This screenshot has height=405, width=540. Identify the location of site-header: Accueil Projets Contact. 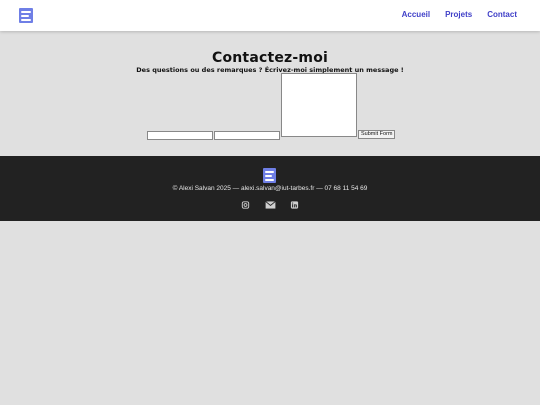
(270, 15).